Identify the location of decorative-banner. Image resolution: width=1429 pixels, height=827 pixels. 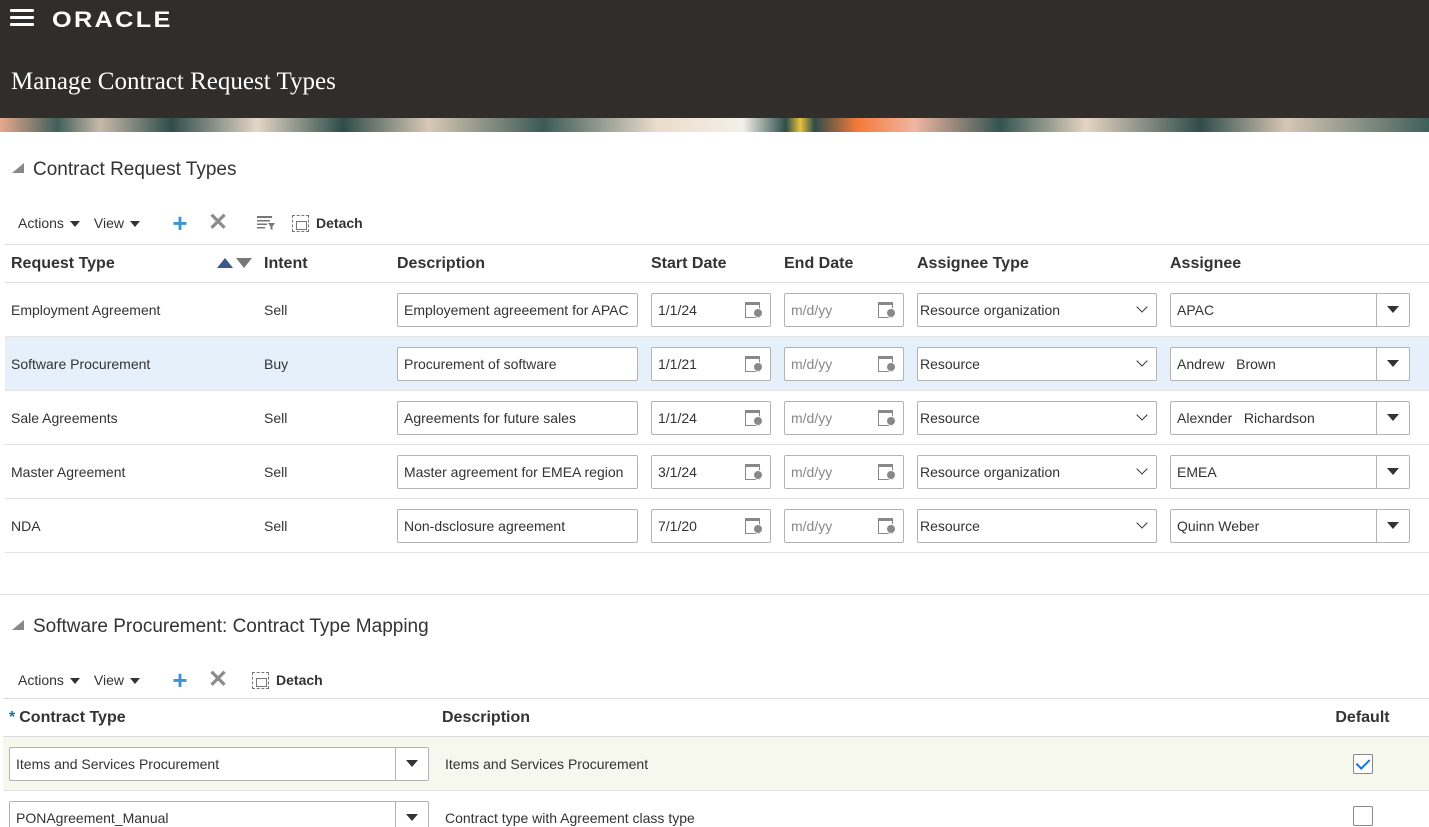
(714, 125).